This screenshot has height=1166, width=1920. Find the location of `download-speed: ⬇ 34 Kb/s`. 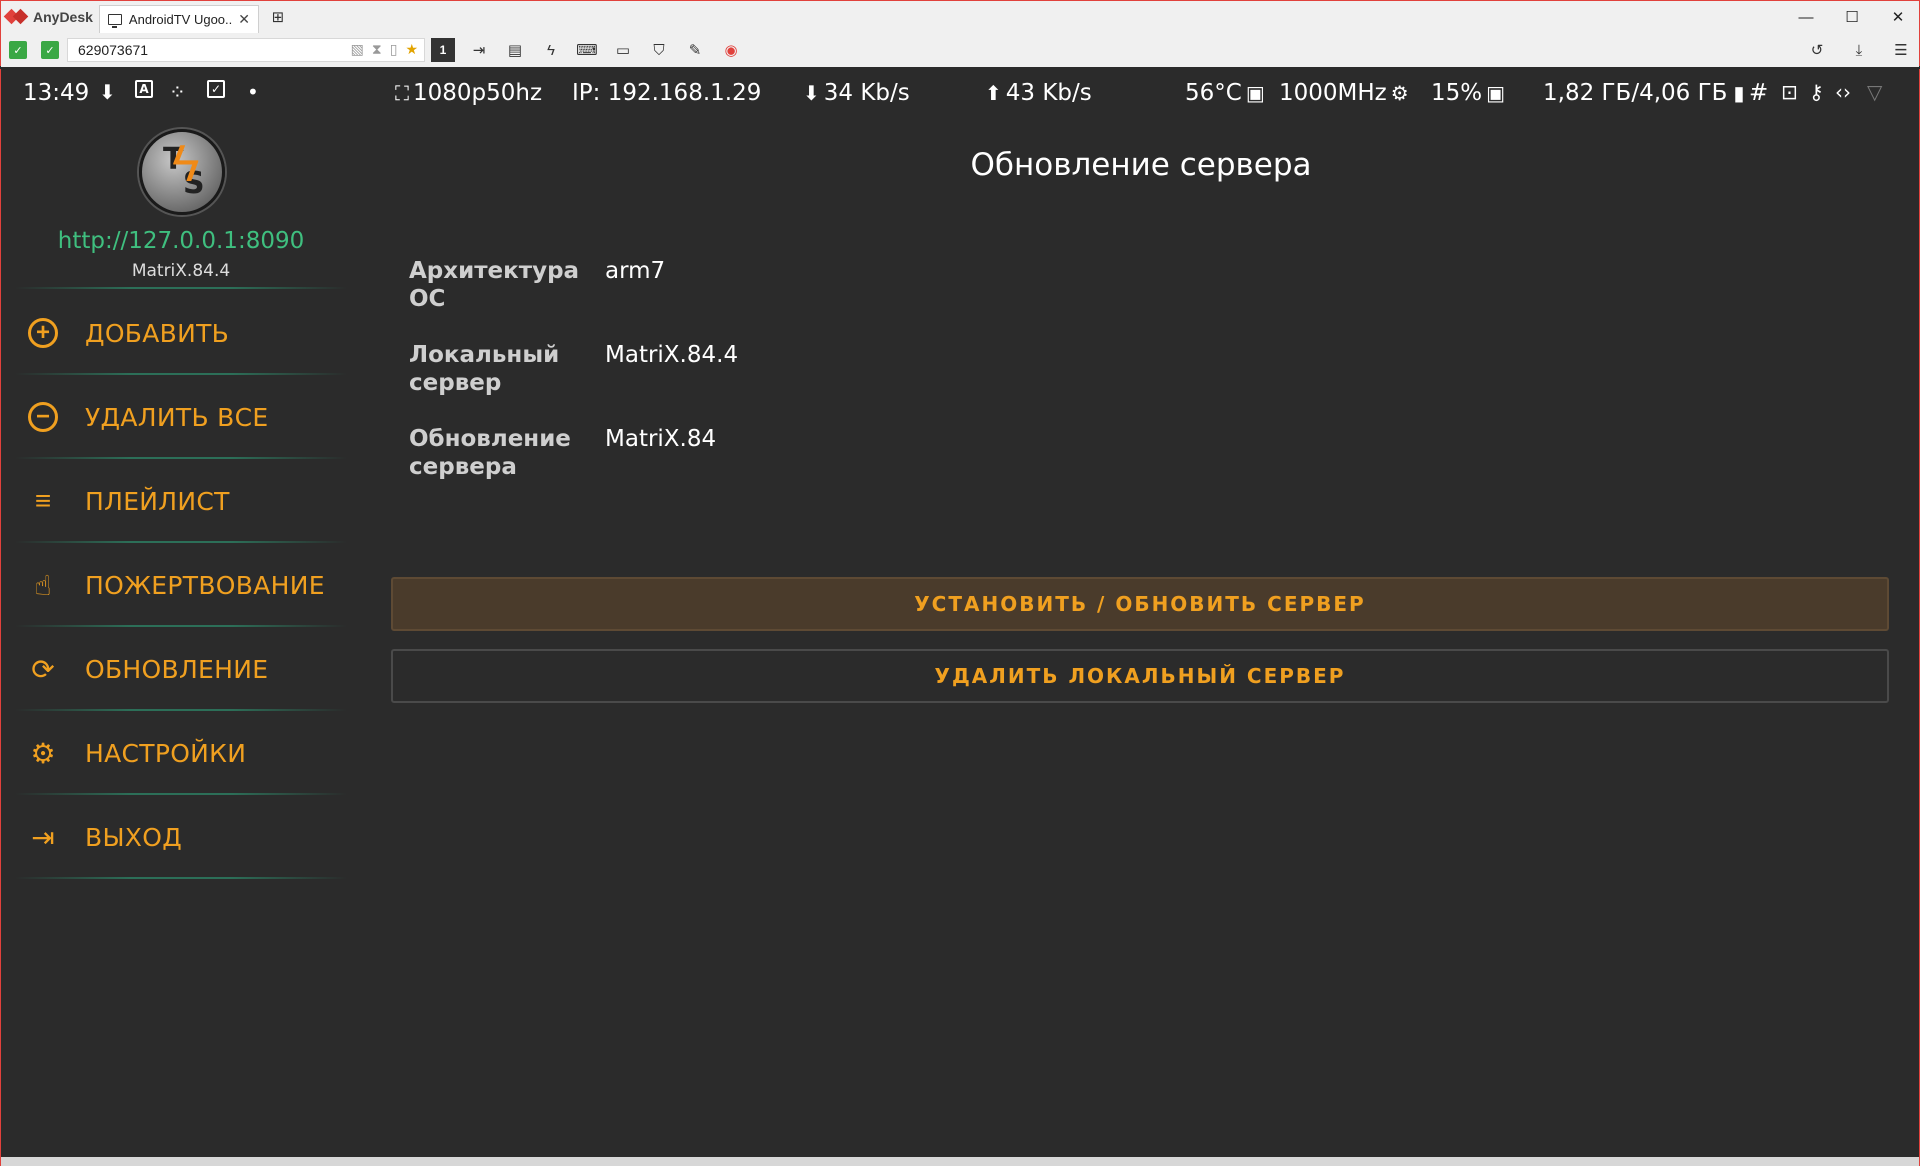

download-speed: ⬇ 34 Kb/s is located at coordinates (856, 93).